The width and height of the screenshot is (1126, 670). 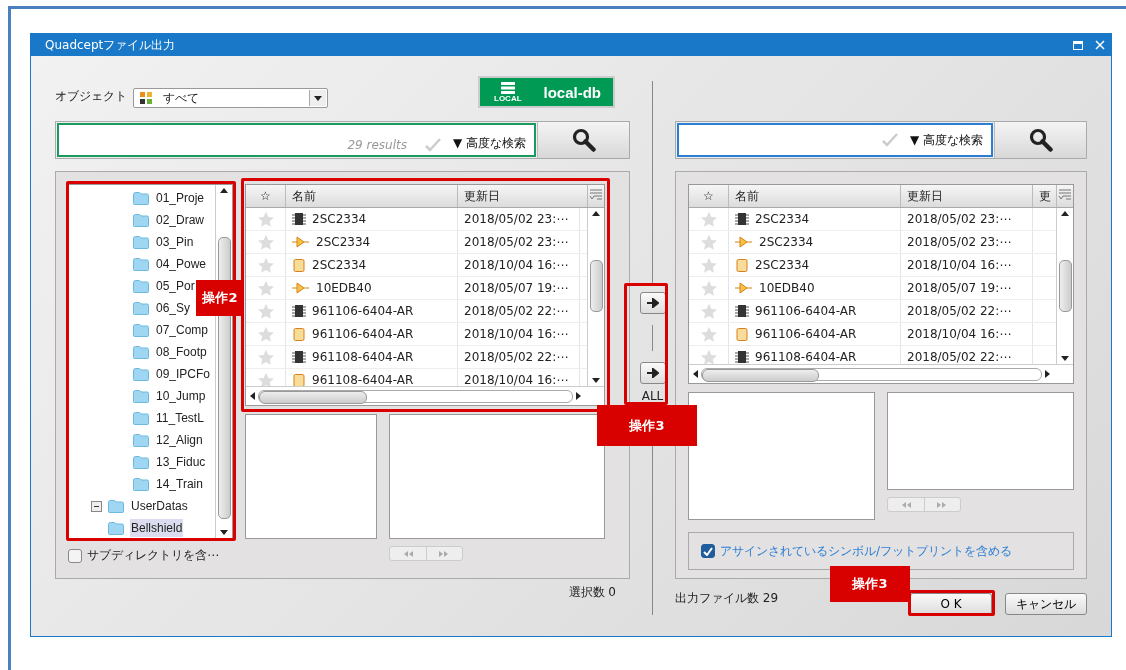 I want to click on tree-item: 14_Train, so click(x=179, y=484).